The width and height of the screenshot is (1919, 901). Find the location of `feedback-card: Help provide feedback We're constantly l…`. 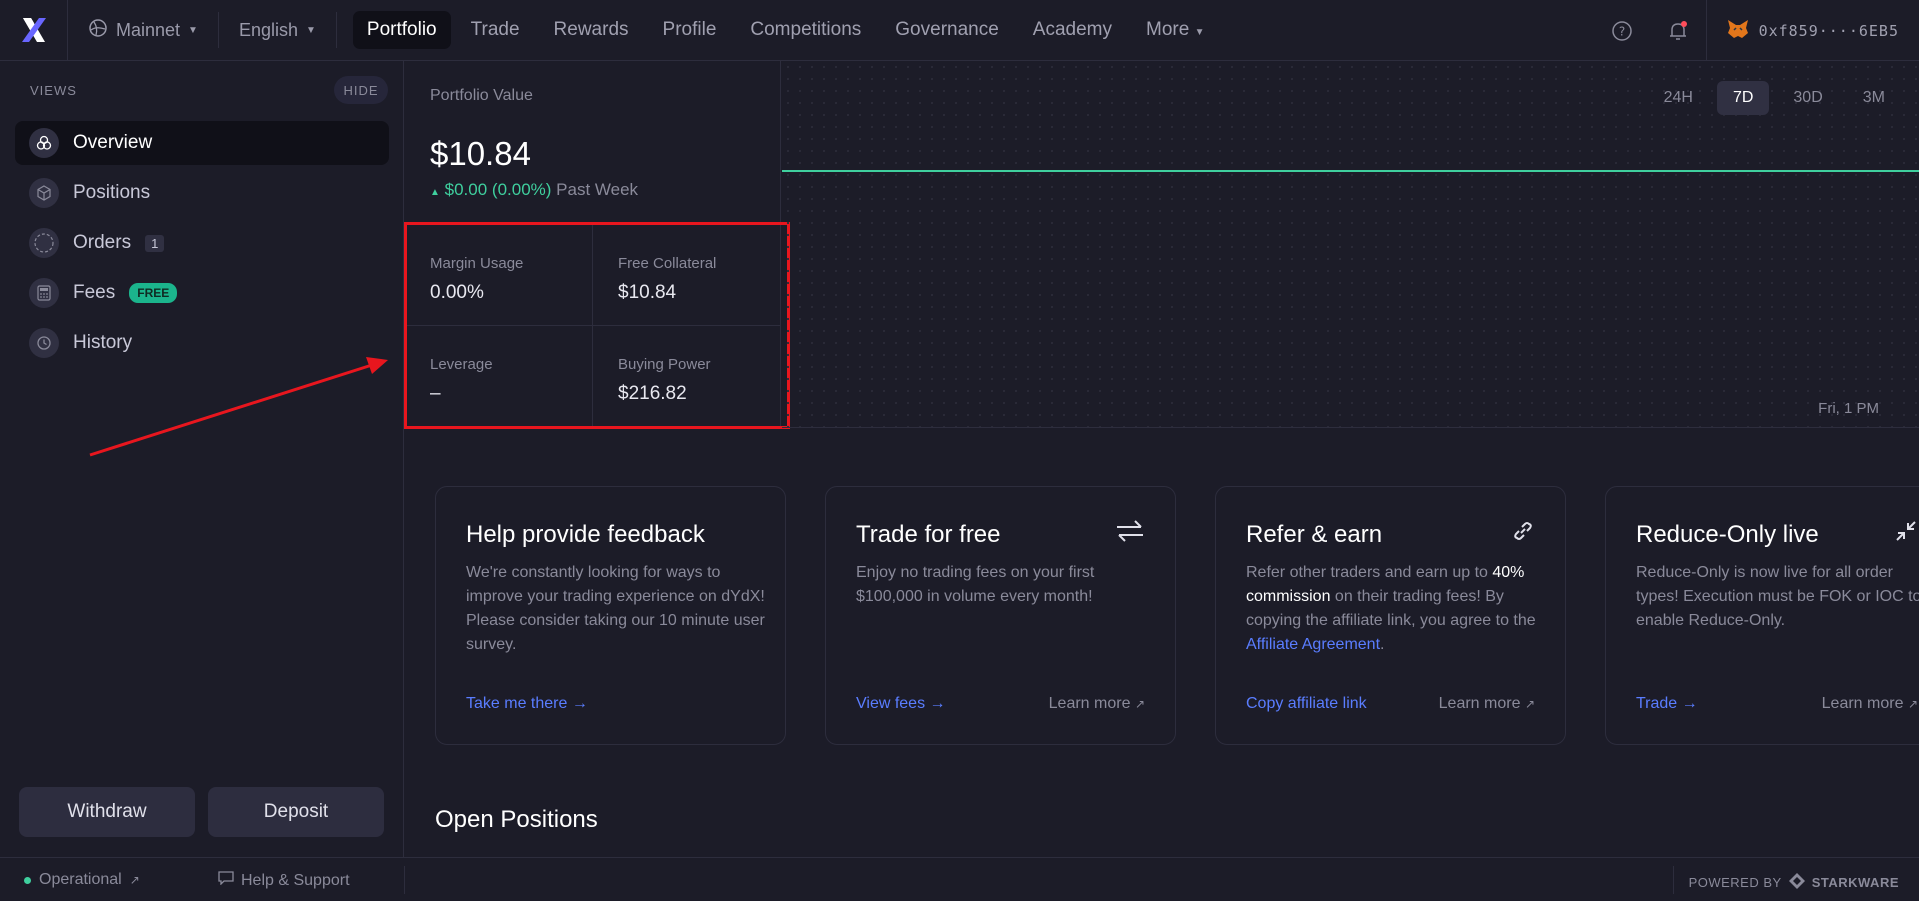

feedback-card: Help provide feedback We're constantly l… is located at coordinates (610, 615).